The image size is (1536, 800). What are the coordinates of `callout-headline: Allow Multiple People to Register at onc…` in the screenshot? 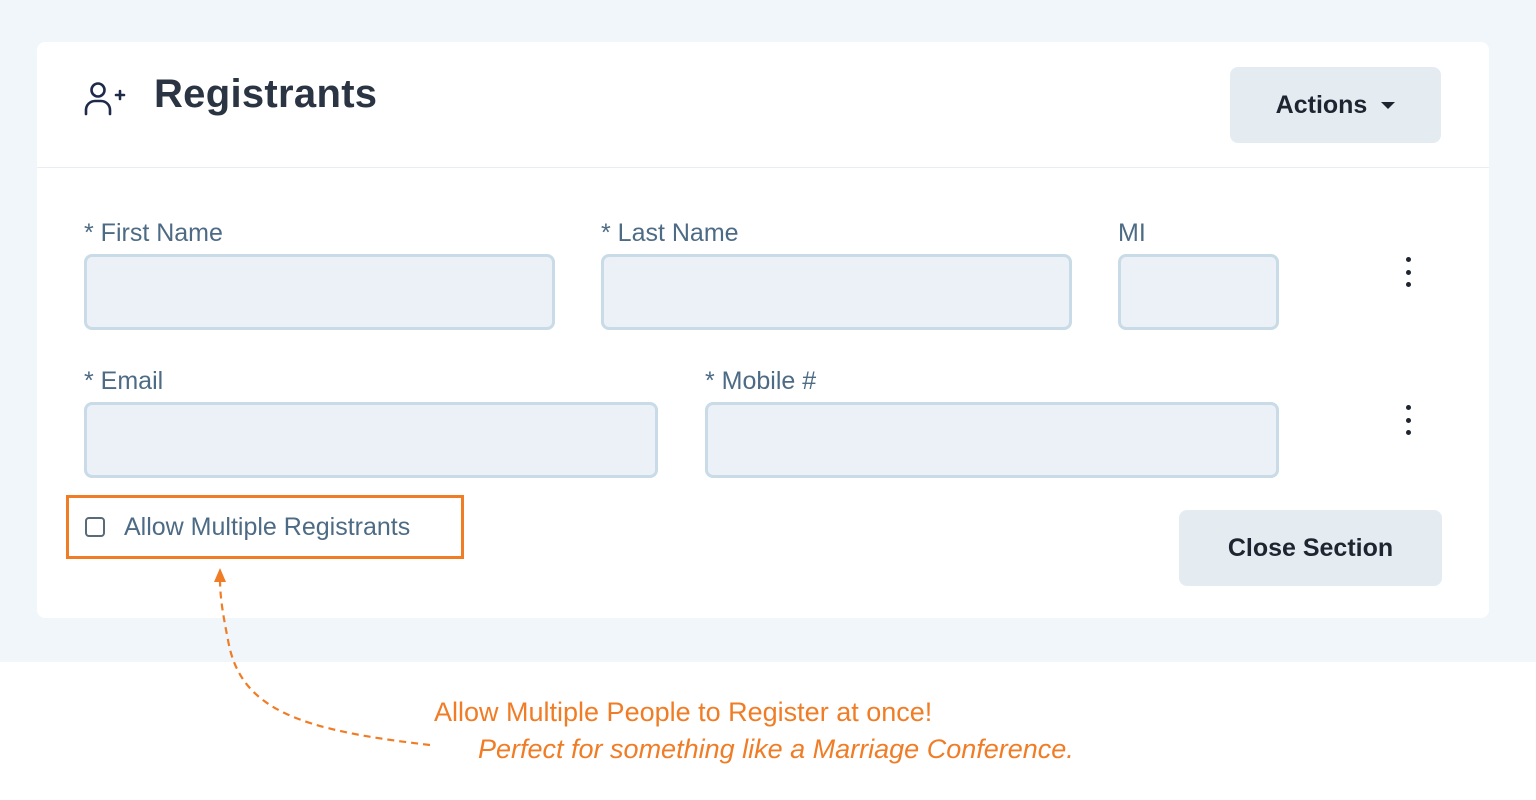 It's located at (683, 712).